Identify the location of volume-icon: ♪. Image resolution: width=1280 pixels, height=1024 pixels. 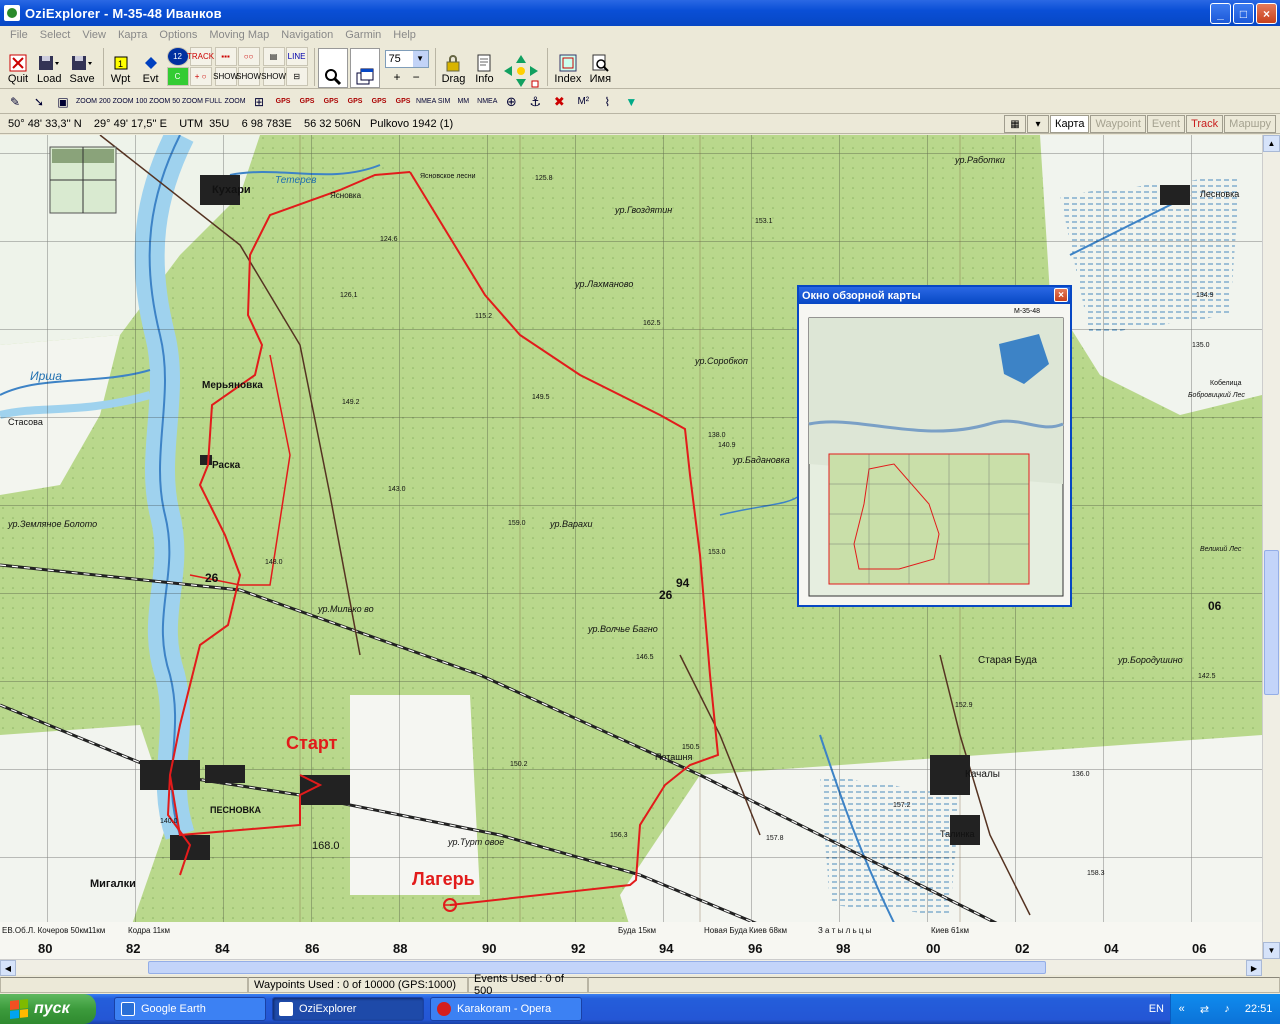
(1227, 1009).